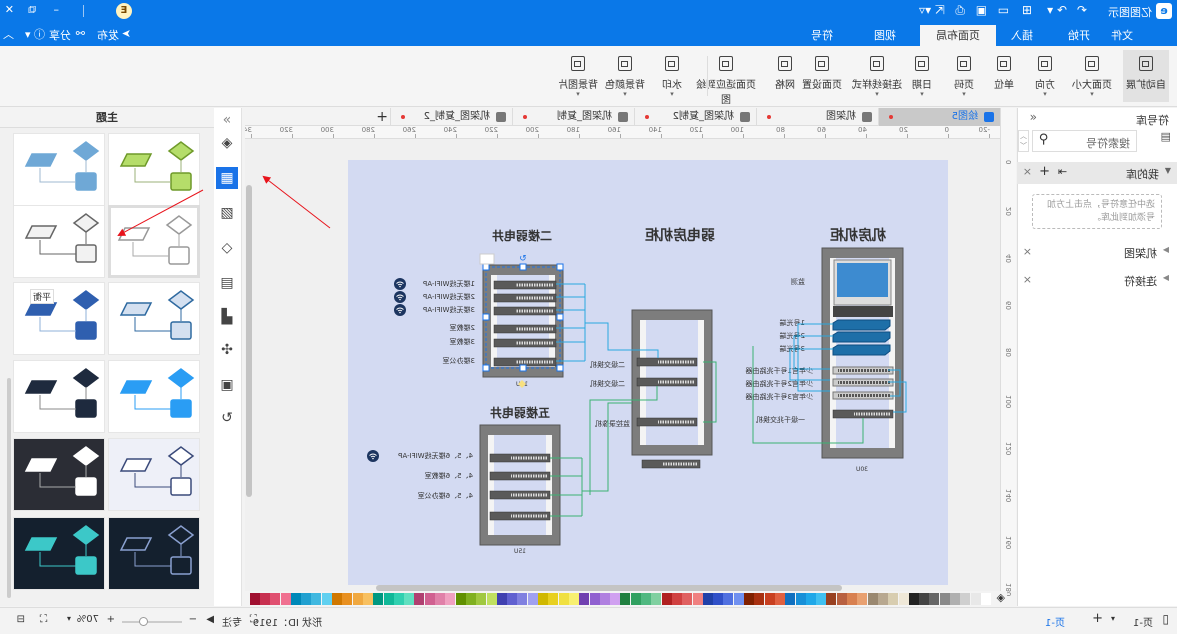  Describe the element at coordinates (124, 11) in the screenshot. I see `avatar-badge: E` at that location.